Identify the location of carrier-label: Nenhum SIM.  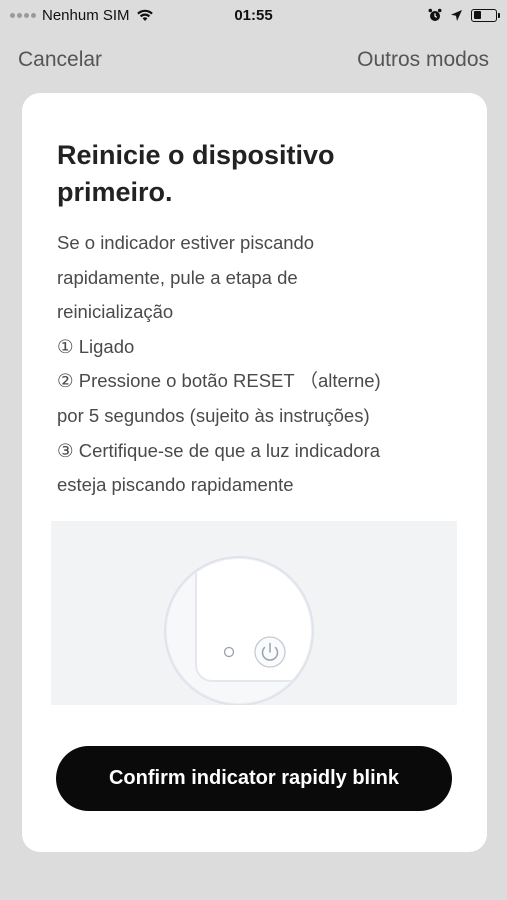
(86, 15).